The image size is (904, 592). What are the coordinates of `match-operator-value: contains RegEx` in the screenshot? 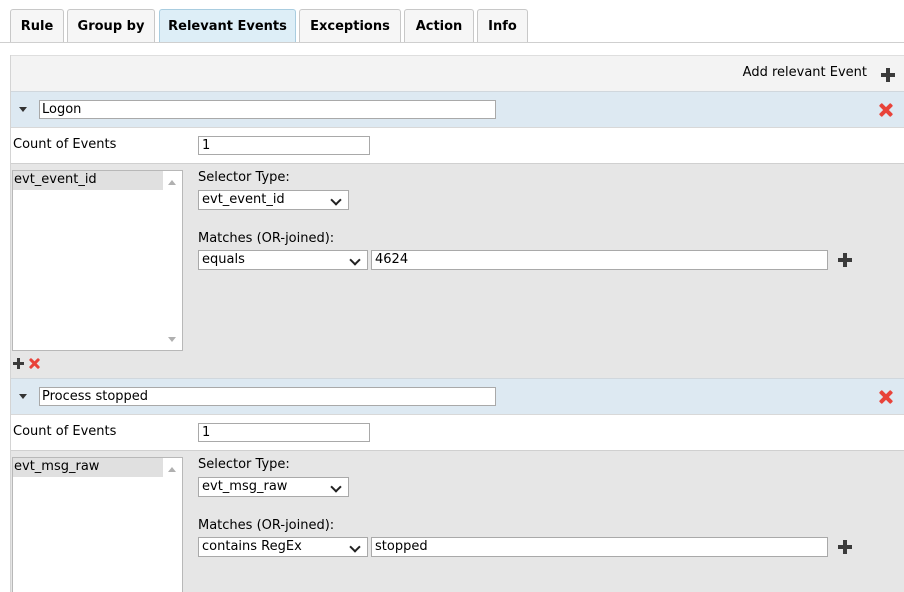 It's located at (252, 546).